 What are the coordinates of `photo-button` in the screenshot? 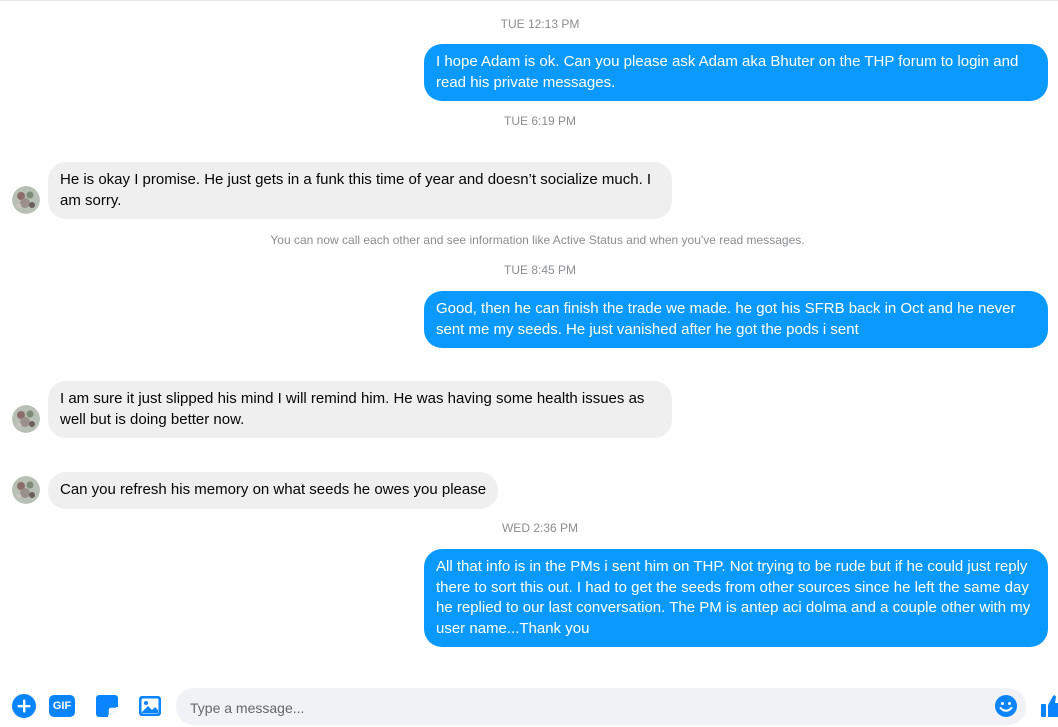 It's located at (150, 706).